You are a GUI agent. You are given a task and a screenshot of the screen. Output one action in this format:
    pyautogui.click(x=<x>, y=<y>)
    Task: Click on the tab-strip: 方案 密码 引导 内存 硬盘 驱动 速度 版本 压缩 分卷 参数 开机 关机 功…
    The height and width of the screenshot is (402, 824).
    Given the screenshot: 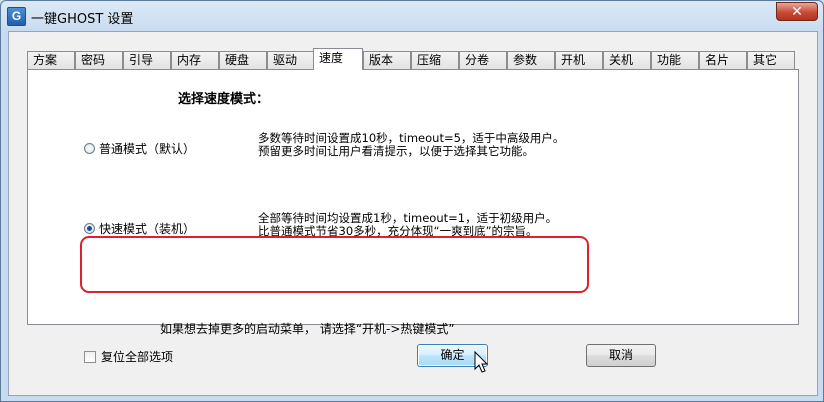 What is the action you would take?
    pyautogui.click(x=425, y=59)
    